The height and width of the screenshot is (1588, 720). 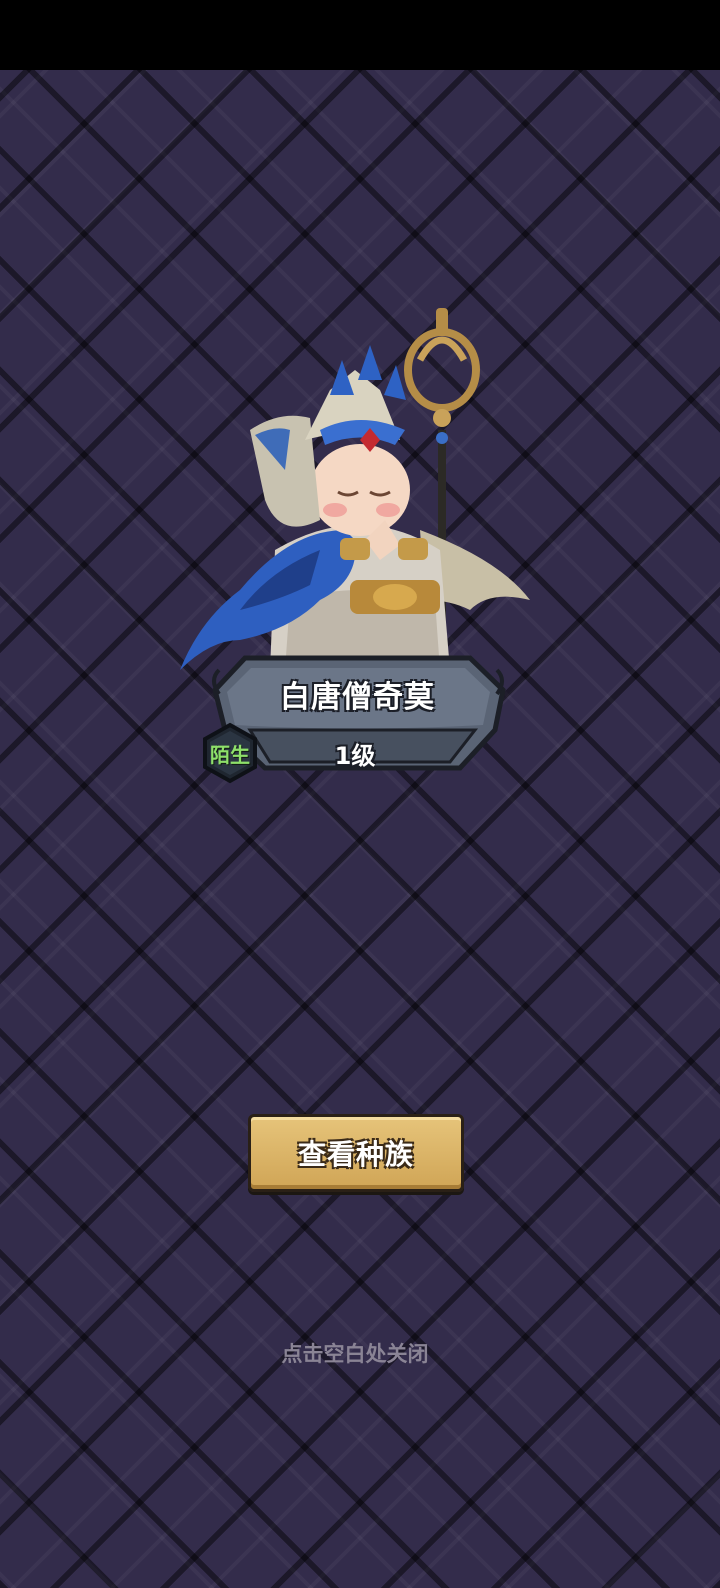 I want to click on monk-hero-icon, so click(x=355, y=489).